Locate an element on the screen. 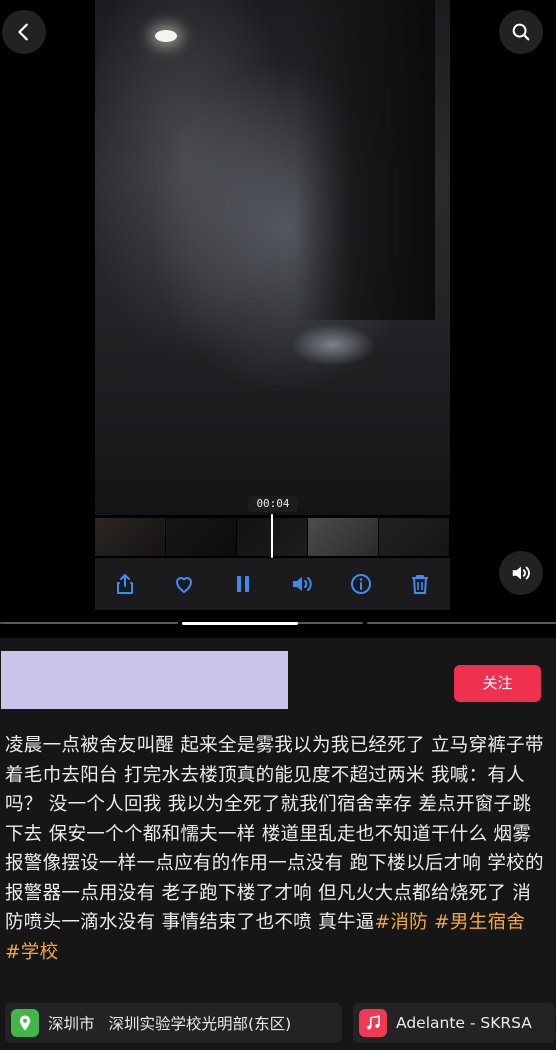 This screenshot has height=1050, width=556. scrubber-playhead is located at coordinates (272, 536).